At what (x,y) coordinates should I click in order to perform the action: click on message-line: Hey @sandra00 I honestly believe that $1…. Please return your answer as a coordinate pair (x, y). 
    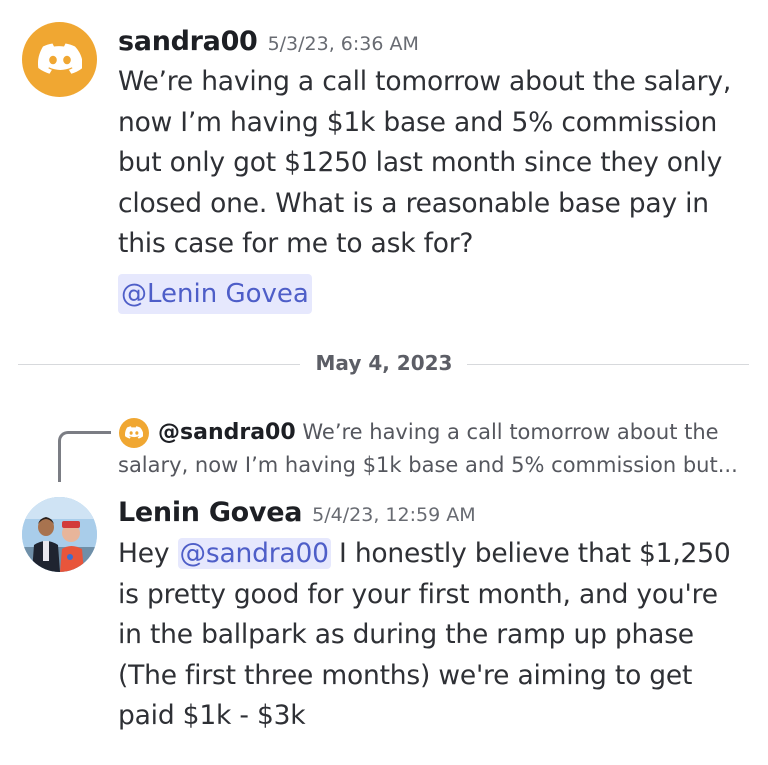
    Looking at the image, I should click on (433, 554).